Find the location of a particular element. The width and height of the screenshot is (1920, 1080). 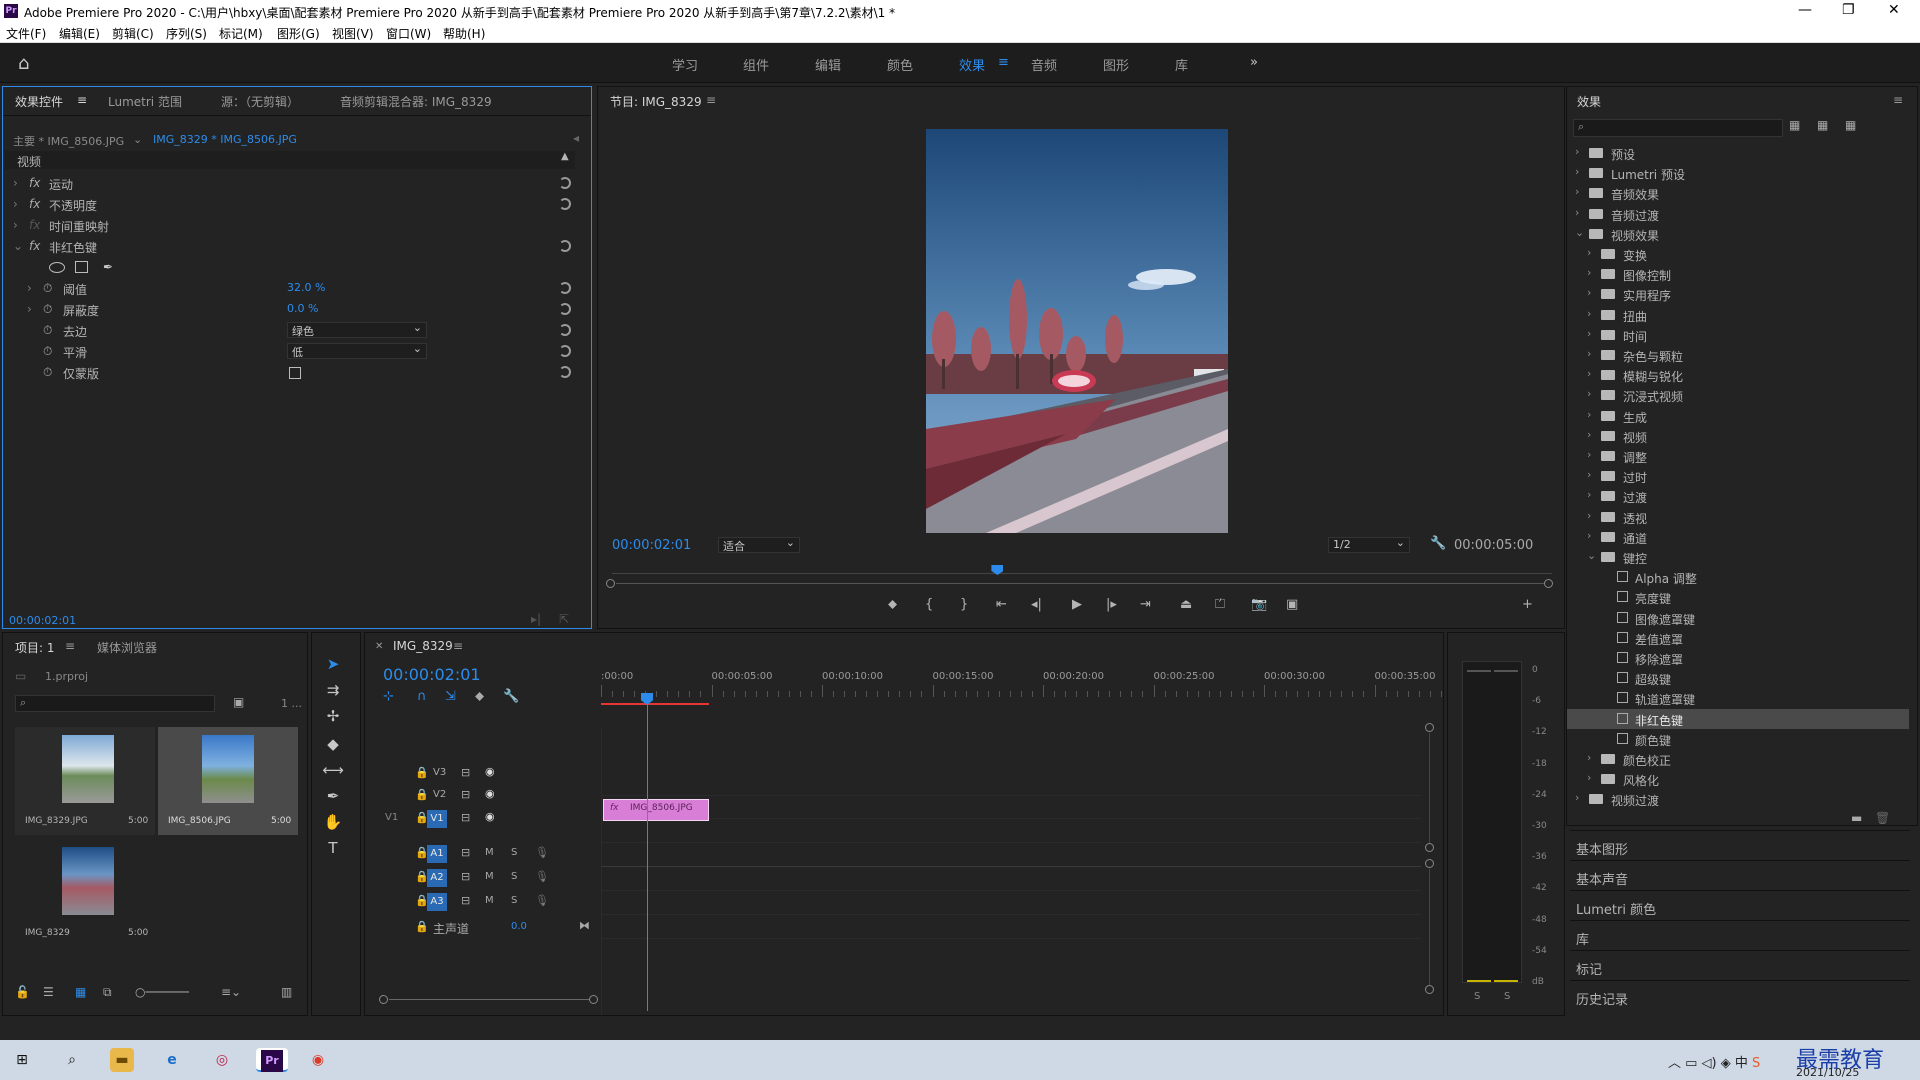

effects-title: 效果 is located at coordinates (1589, 101).